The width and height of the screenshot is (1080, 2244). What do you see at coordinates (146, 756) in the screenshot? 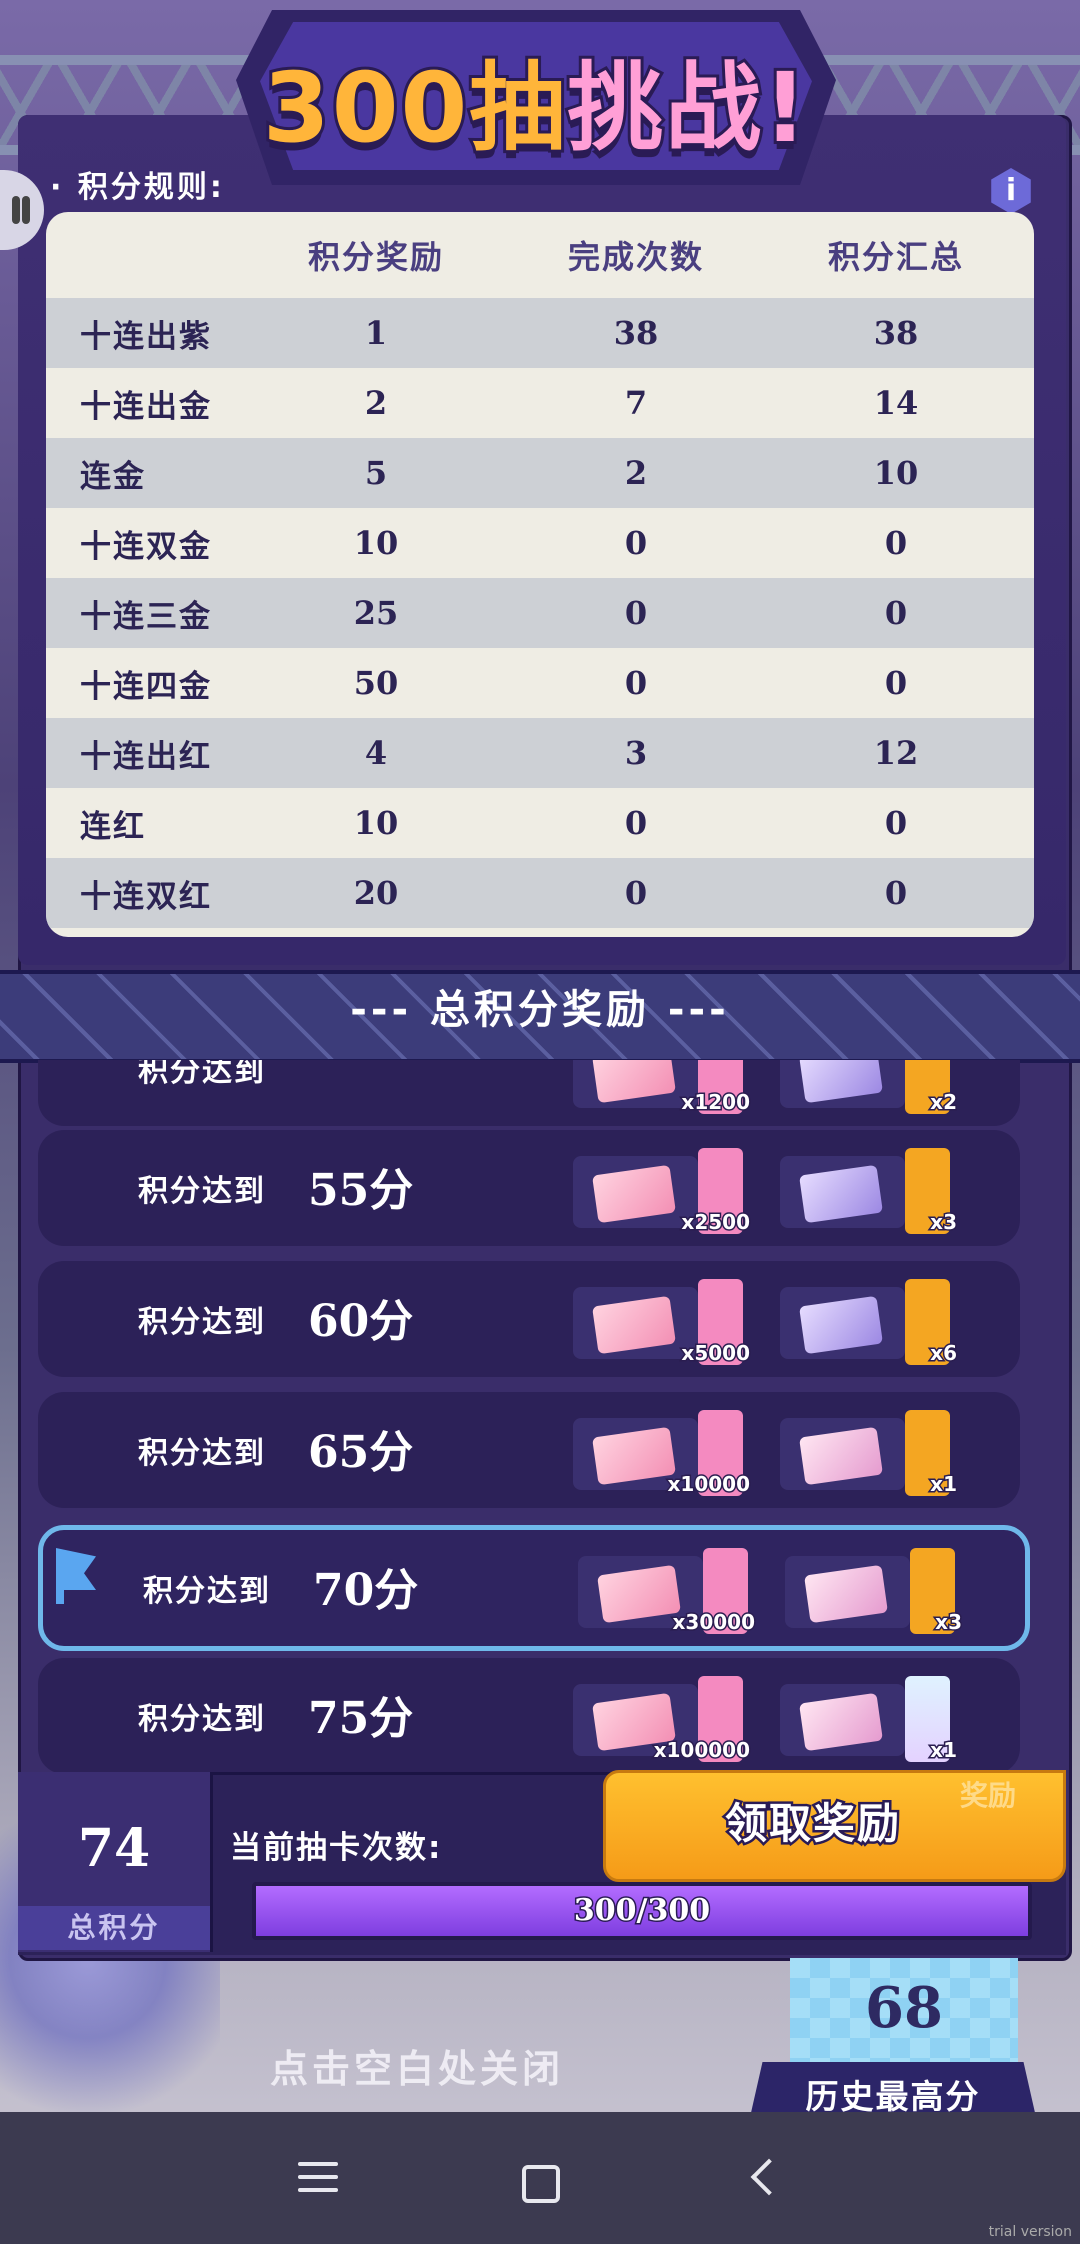
I see `table-row-label: 十连出红` at bounding box center [146, 756].